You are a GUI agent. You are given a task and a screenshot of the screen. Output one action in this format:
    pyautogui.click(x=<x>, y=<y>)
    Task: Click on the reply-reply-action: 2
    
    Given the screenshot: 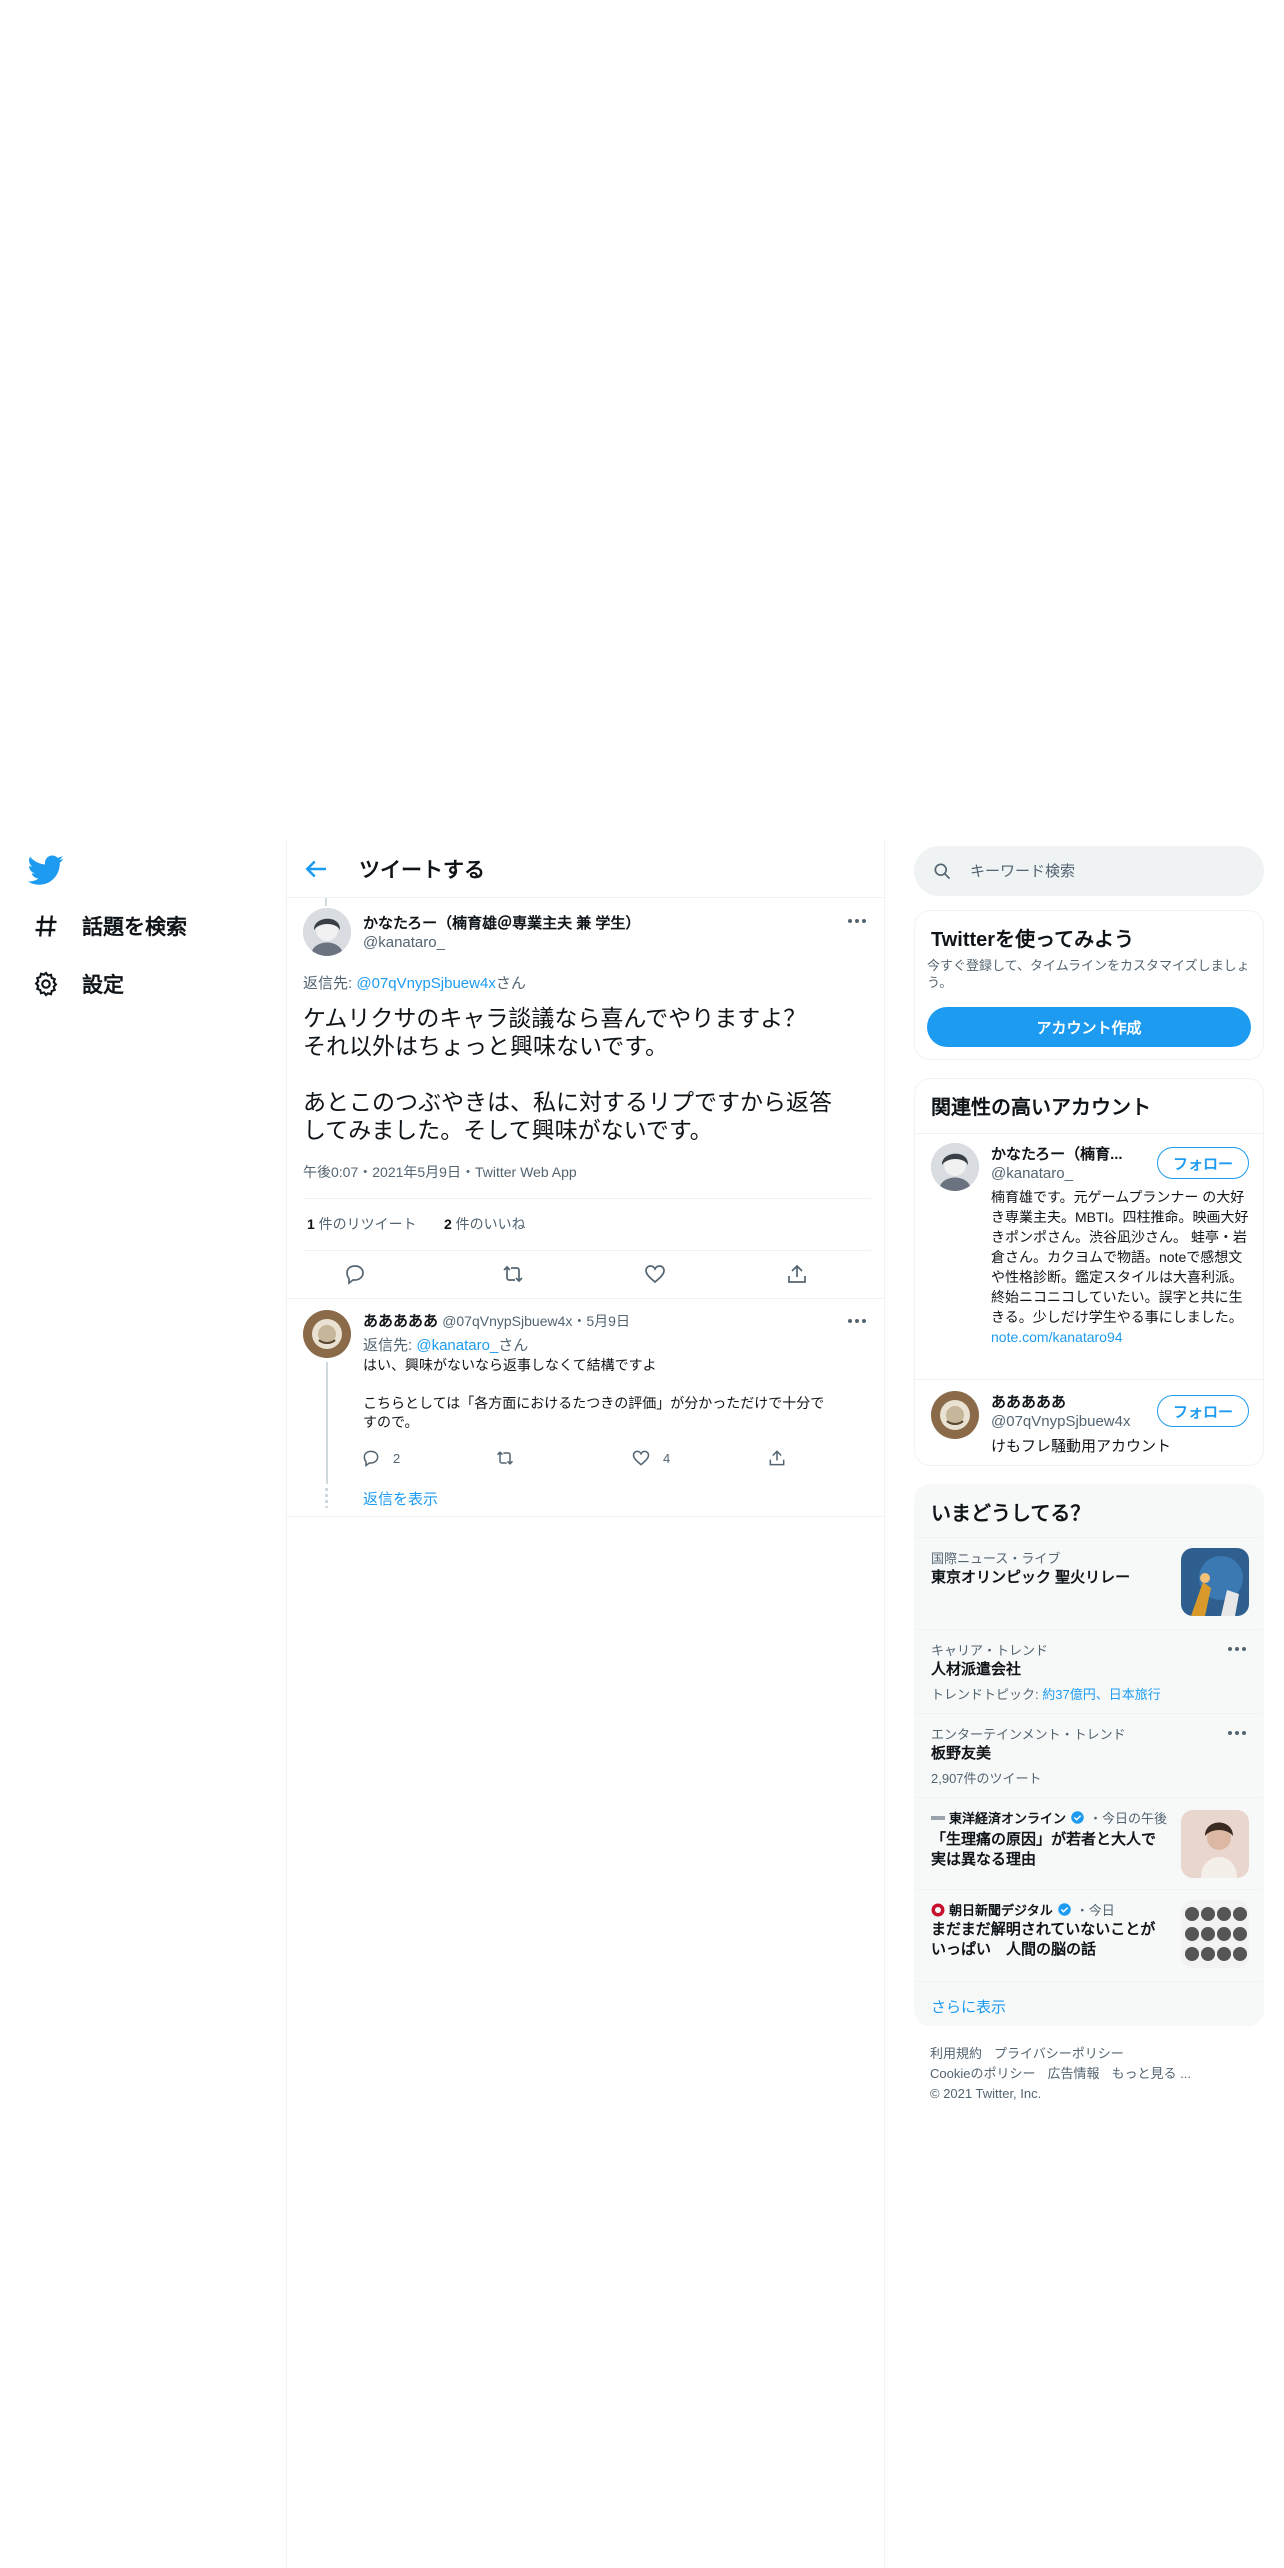 What is the action you would take?
    pyautogui.click(x=380, y=1458)
    